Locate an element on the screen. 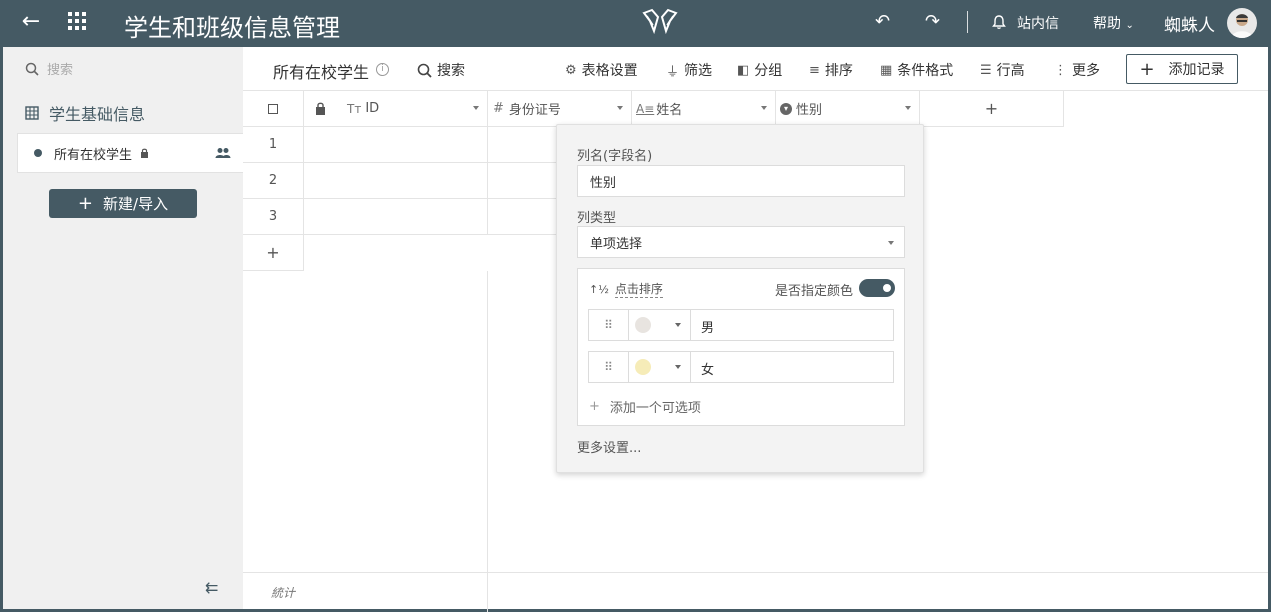  column-header-gender: ▾ 性别 is located at coordinates (848, 109).